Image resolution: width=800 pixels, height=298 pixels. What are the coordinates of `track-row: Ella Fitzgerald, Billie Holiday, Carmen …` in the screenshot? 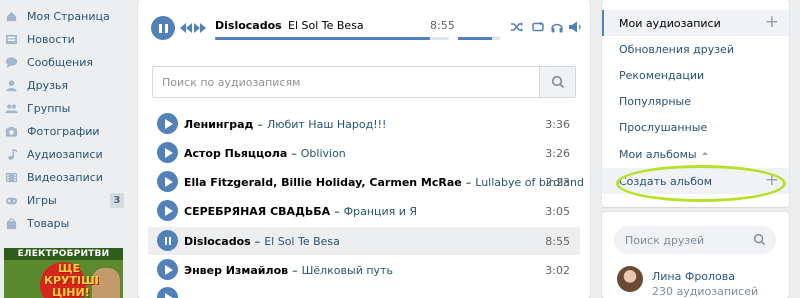 It's located at (366, 182).